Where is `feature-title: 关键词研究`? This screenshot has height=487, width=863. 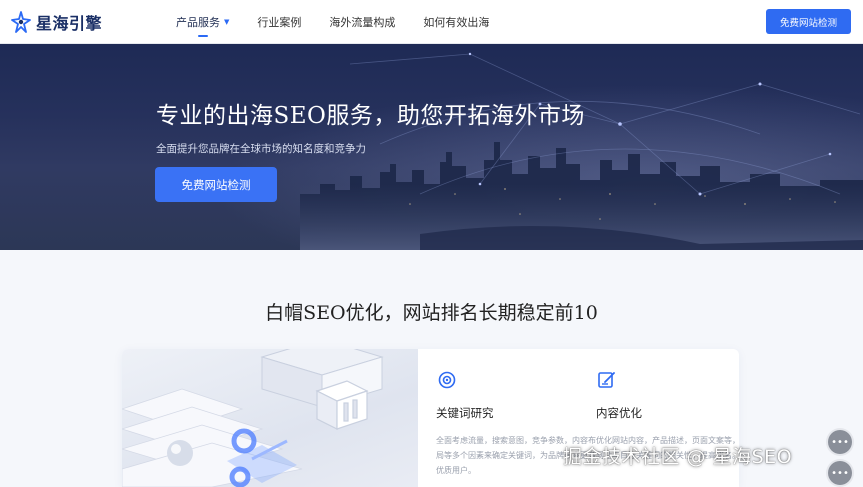 feature-title: 关键词研究 is located at coordinates (465, 413).